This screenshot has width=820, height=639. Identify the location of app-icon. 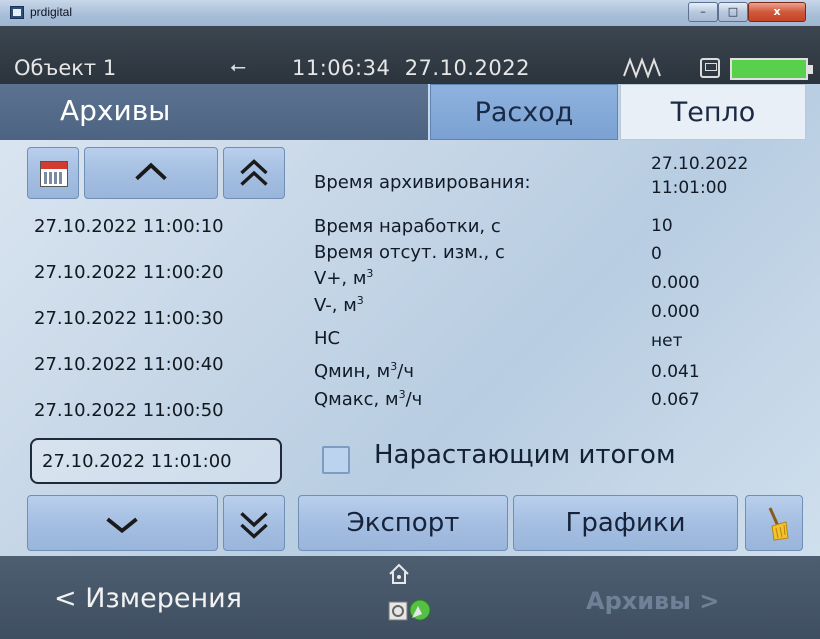
(17, 12).